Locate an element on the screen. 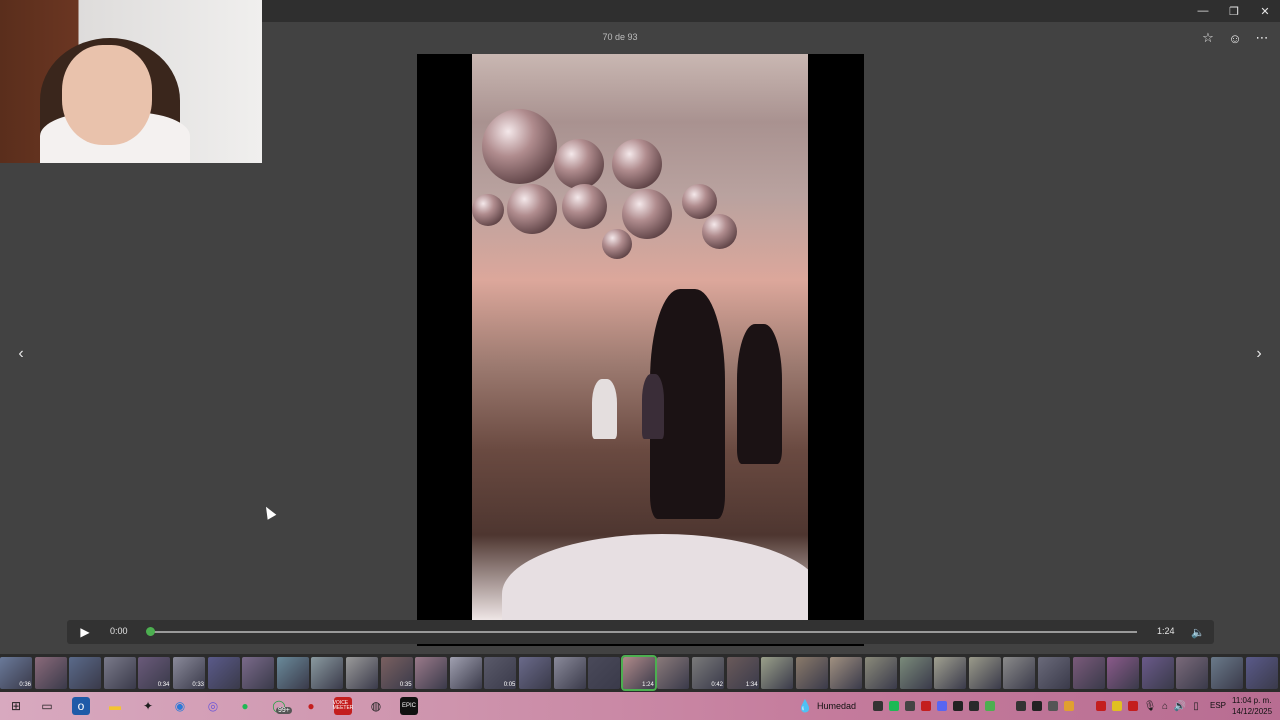 This screenshot has height=720, width=1280. filmstrip-thumbnail: 0:42 is located at coordinates (708, 673).